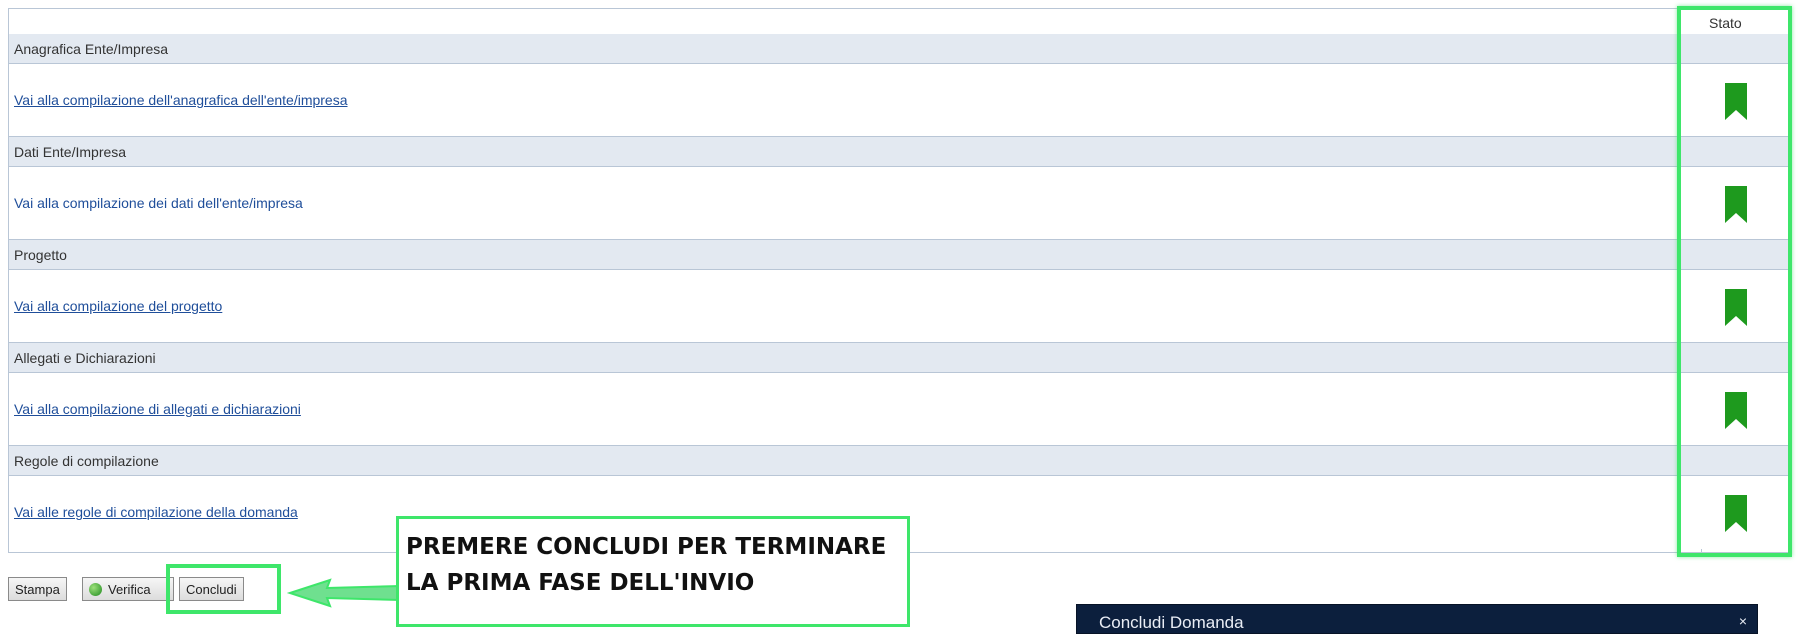 Image resolution: width=1806 pixels, height=634 pixels. What do you see at coordinates (1417, 619) in the screenshot?
I see `concludi-dialog: Concludi Domanda ×` at bounding box center [1417, 619].